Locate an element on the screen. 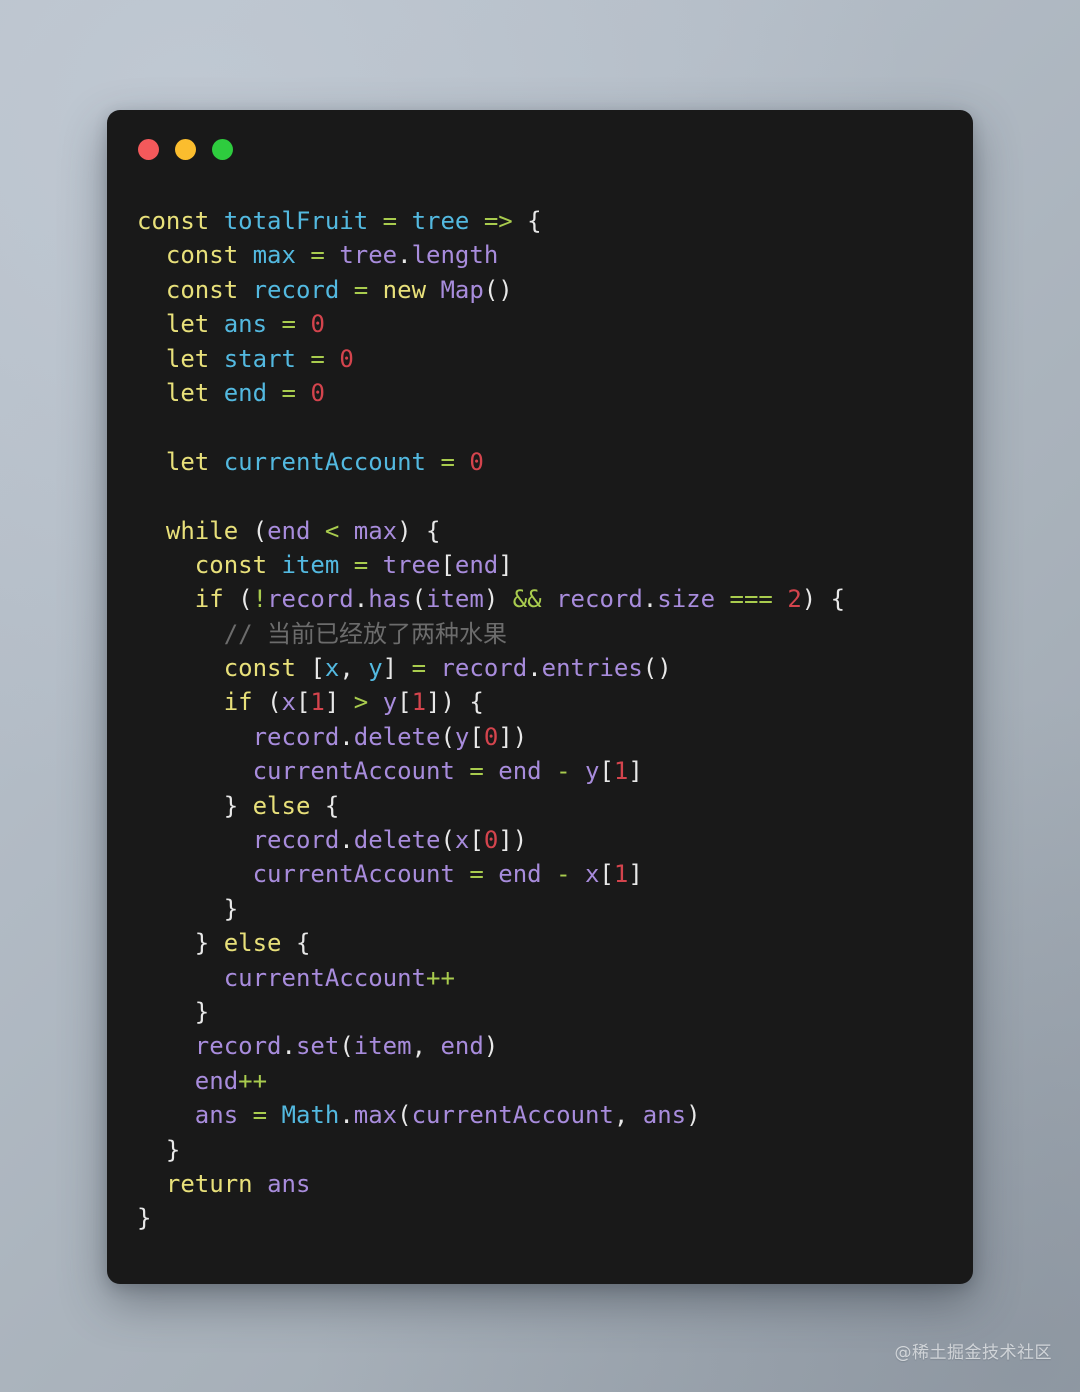 This screenshot has width=1080, height=1392. code-line: record.set(item, end) is located at coordinates (546, 1046).